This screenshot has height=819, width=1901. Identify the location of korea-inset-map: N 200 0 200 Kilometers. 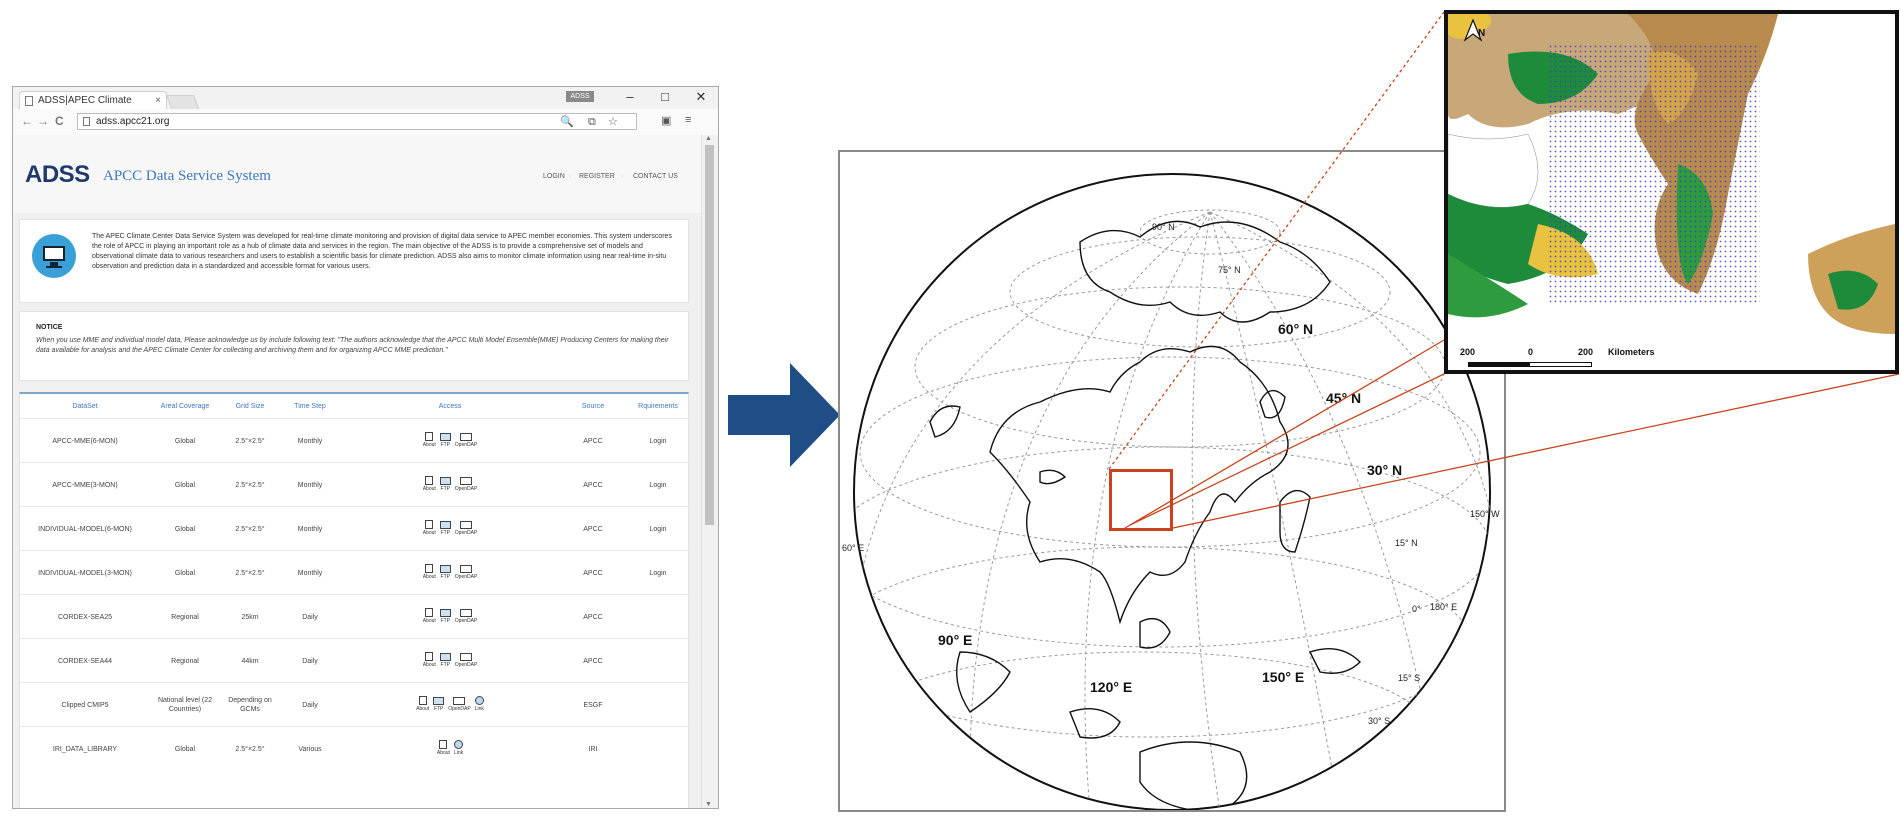
(1671, 192).